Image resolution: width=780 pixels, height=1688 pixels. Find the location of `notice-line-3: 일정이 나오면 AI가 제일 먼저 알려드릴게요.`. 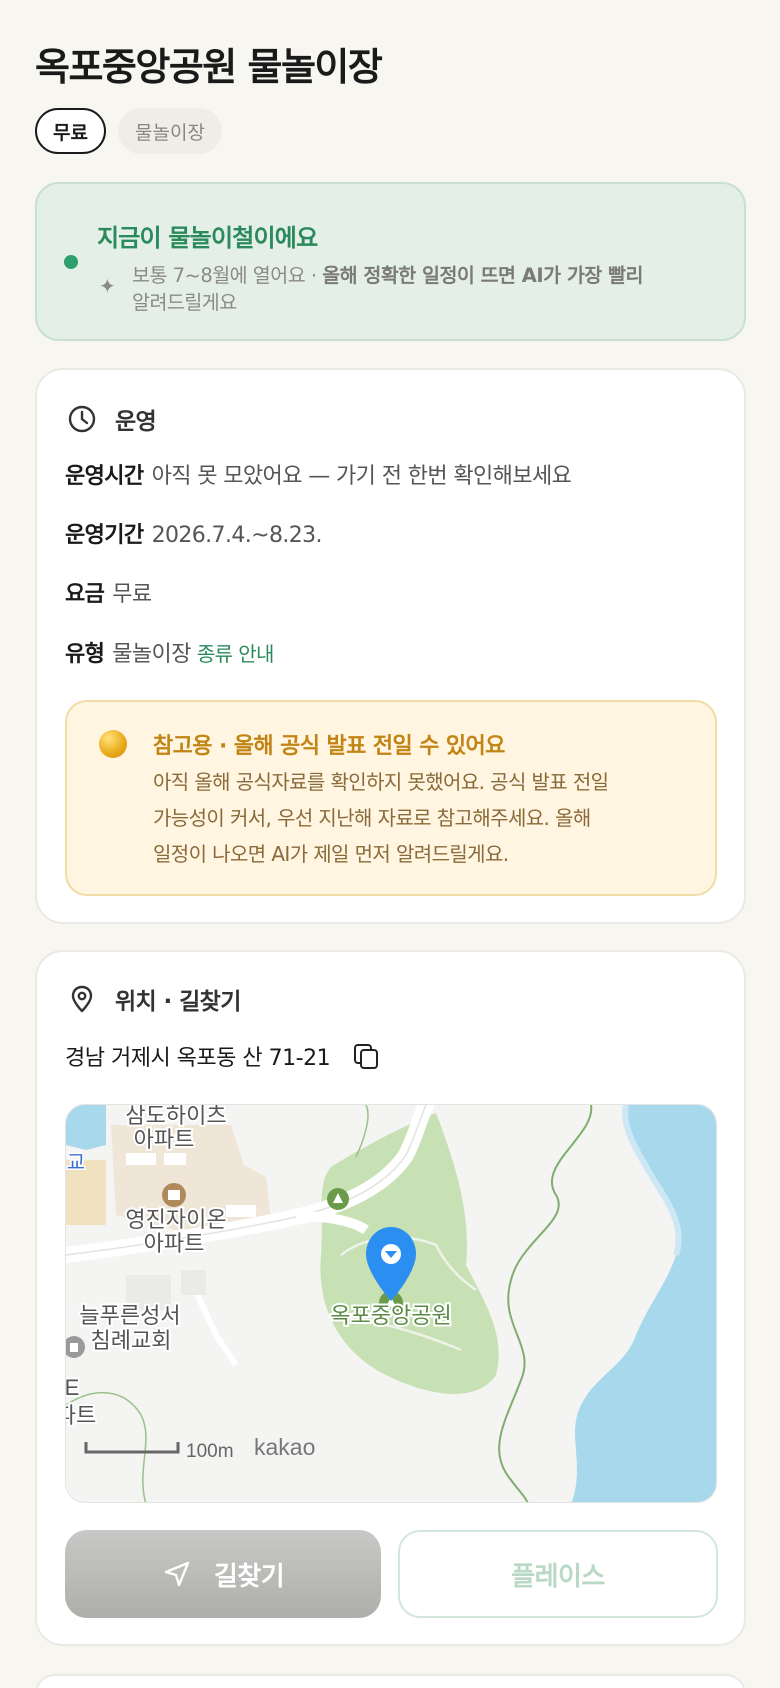

notice-line-3: 일정이 나오면 AI가 제일 먼저 알려드릴게요. is located at coordinates (331, 854).